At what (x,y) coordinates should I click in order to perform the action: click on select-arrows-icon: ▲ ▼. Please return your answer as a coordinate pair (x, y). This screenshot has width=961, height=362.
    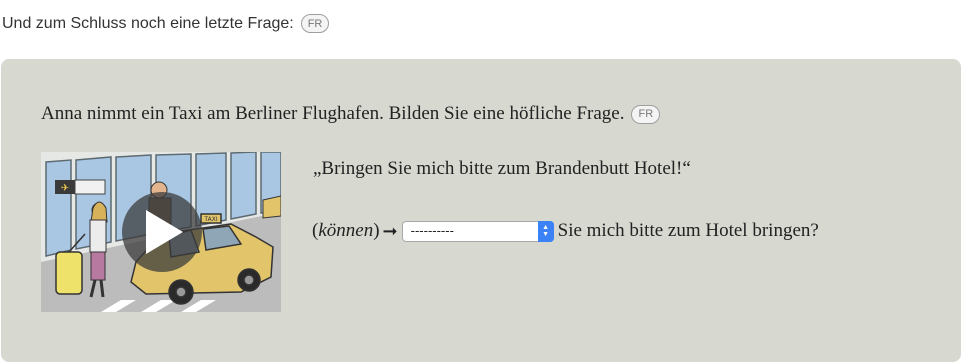
    Looking at the image, I should click on (545, 231).